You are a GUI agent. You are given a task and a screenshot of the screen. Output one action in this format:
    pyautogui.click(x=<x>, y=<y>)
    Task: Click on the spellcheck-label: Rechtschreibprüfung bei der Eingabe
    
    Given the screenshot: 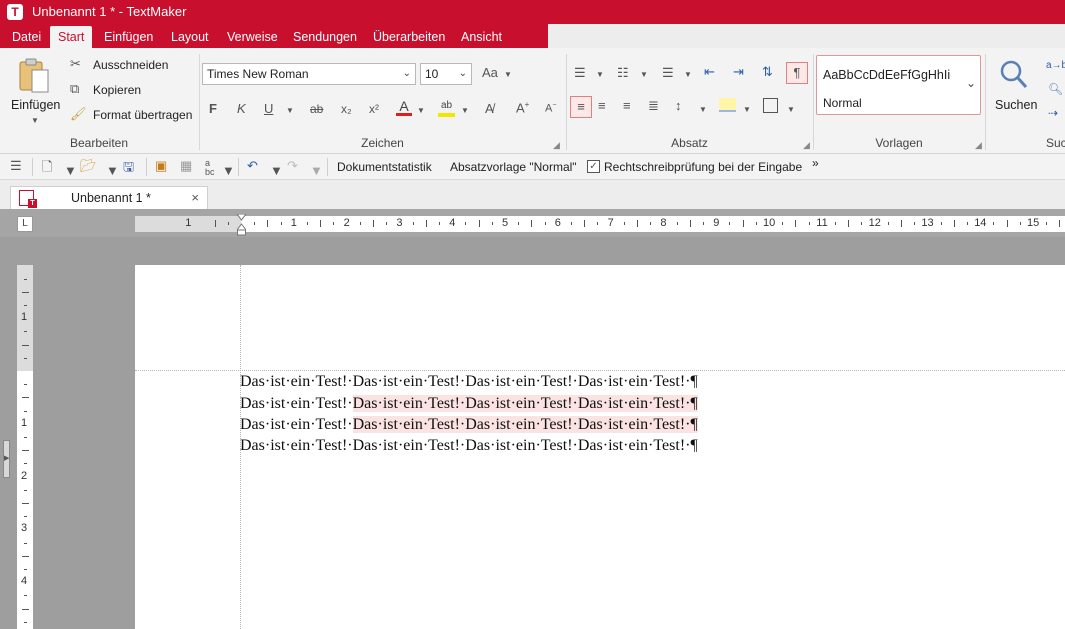 What is the action you would take?
    pyautogui.click(x=703, y=167)
    